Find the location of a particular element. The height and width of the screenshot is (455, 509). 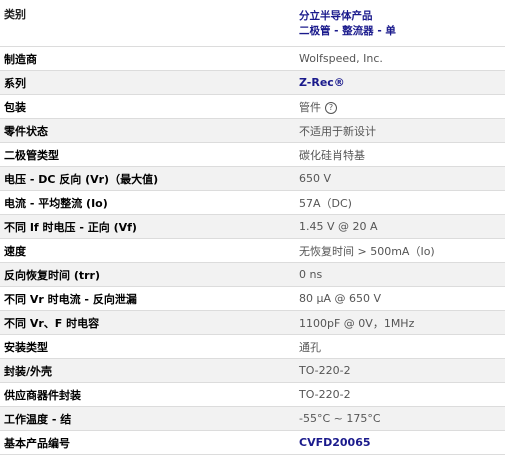

attribute-value: 0 ns is located at coordinates (400, 274).